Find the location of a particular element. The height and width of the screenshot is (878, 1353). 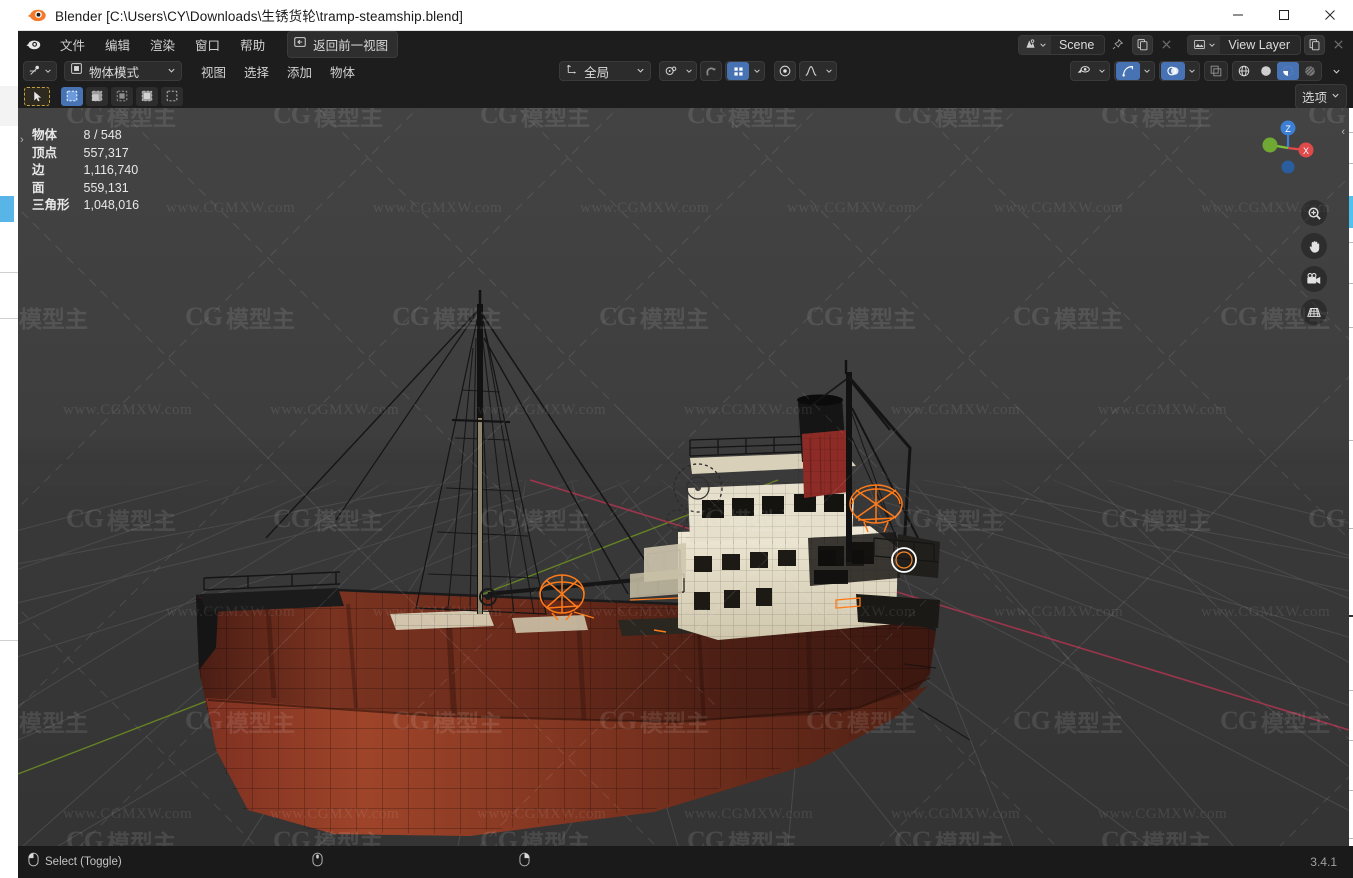

status-mouse-left: Select (Toggle) is located at coordinates (75, 862).